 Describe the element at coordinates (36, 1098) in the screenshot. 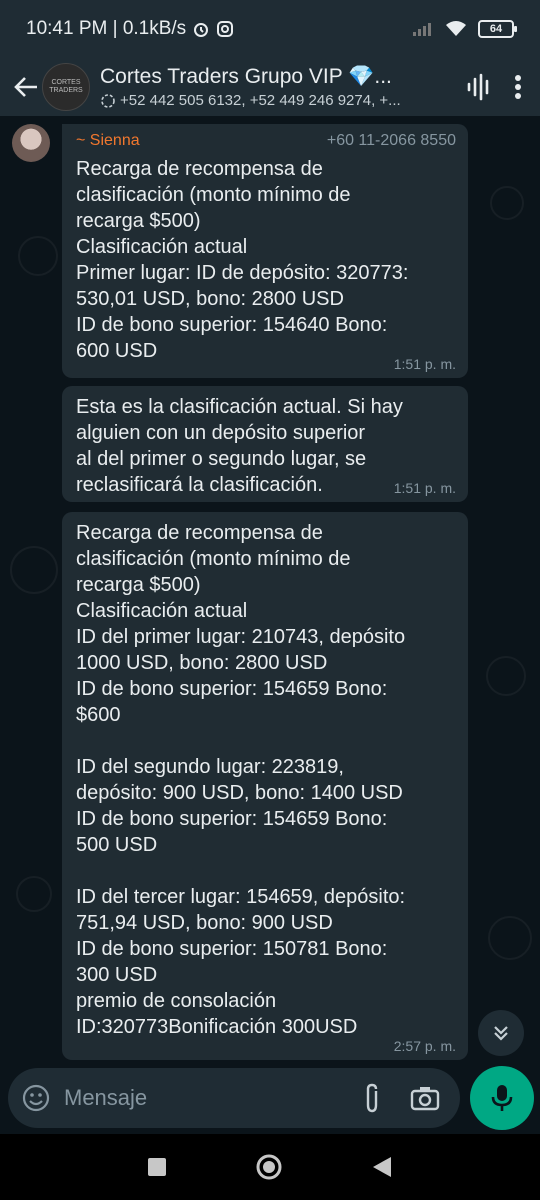

I see `emoji-icon` at that location.